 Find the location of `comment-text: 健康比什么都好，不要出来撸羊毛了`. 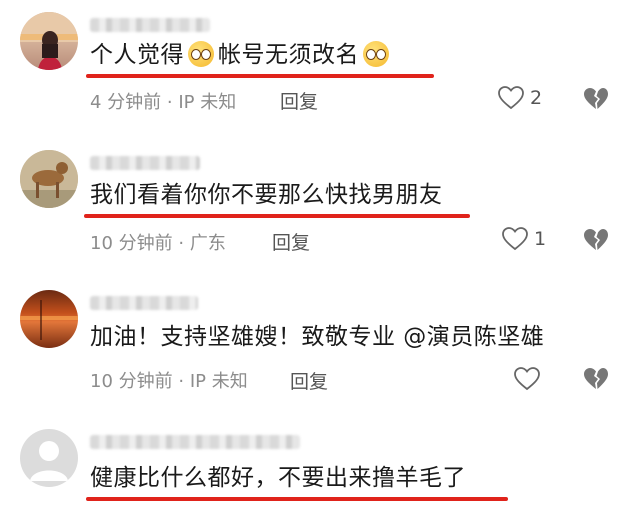

comment-text: 健康比什么都好，不要出来撸羊毛了 is located at coordinates (278, 478).